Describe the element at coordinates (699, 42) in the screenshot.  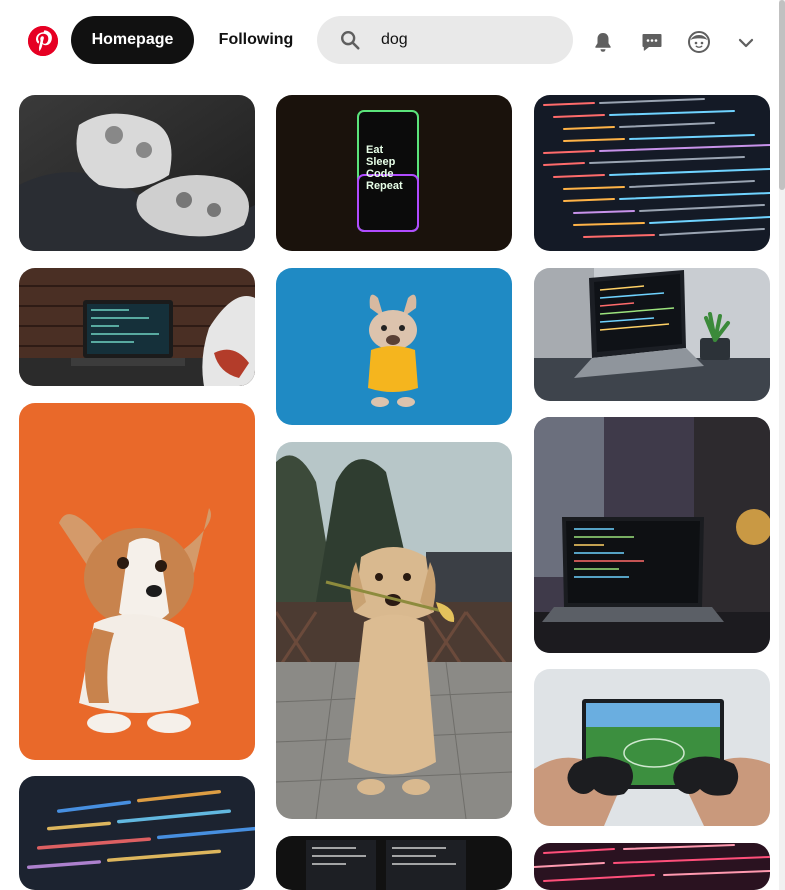
I see `avatar-icon` at that location.